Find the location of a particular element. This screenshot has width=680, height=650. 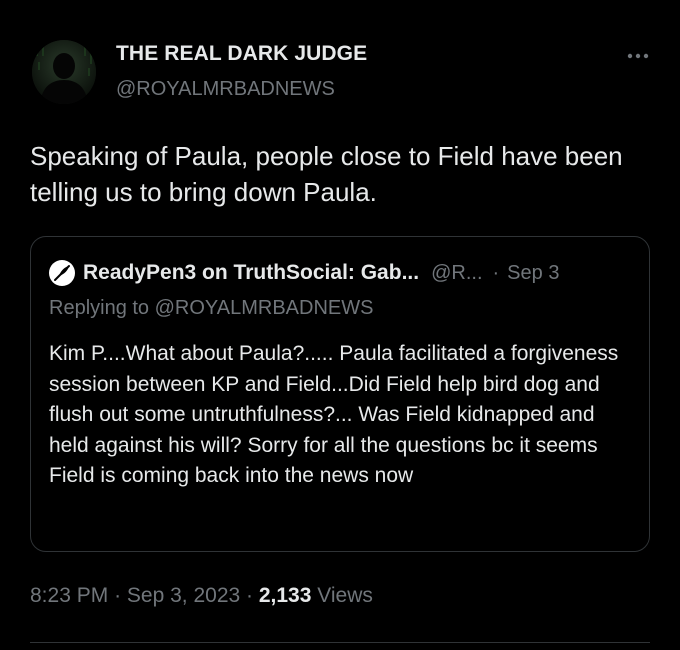

views-label: Views is located at coordinates (345, 595).